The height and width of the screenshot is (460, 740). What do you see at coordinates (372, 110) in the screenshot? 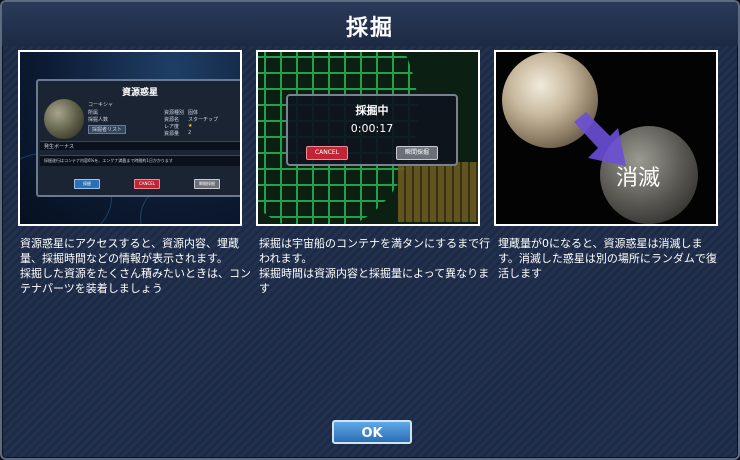
I see `mining-title: 採掘中` at bounding box center [372, 110].